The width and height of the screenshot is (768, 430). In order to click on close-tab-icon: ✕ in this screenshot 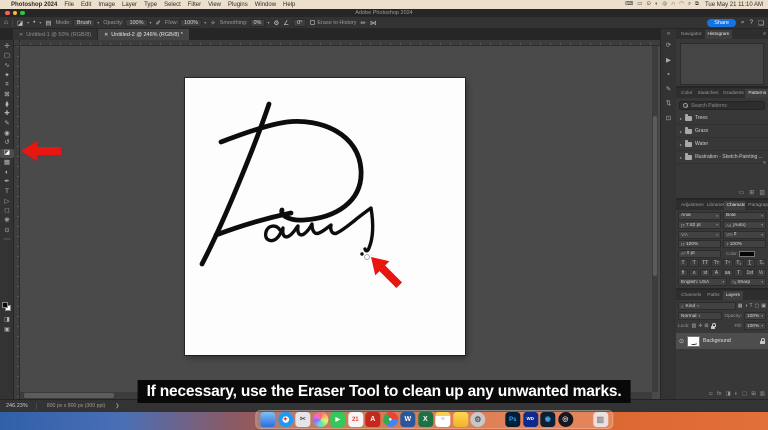, I will do `click(106, 35)`.